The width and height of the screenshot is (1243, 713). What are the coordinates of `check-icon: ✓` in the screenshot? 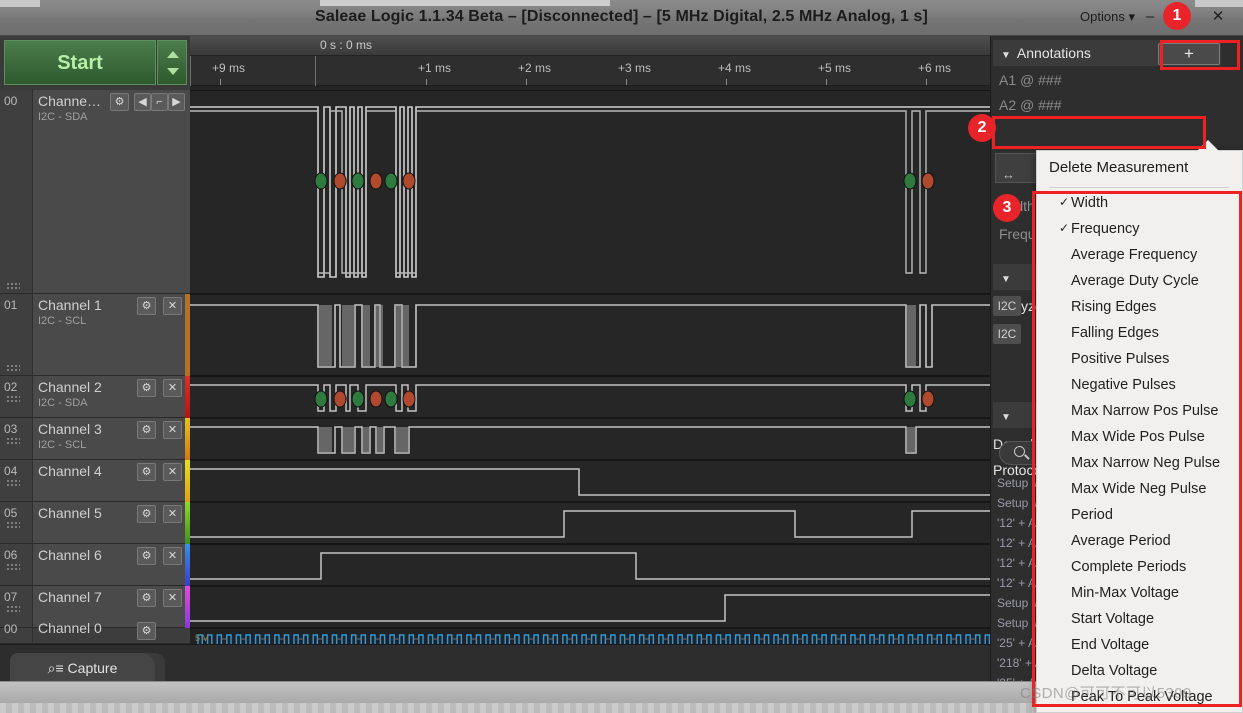 It's located at (1064, 228).